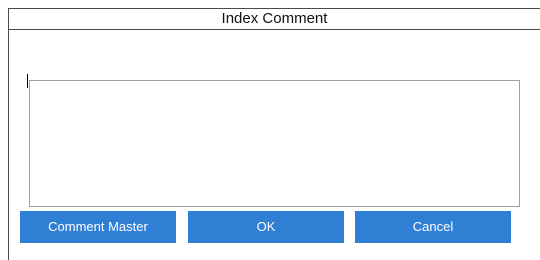 The image size is (540, 260). What do you see at coordinates (274, 19) in the screenshot?
I see `dialog-title: Index Comment` at bounding box center [274, 19].